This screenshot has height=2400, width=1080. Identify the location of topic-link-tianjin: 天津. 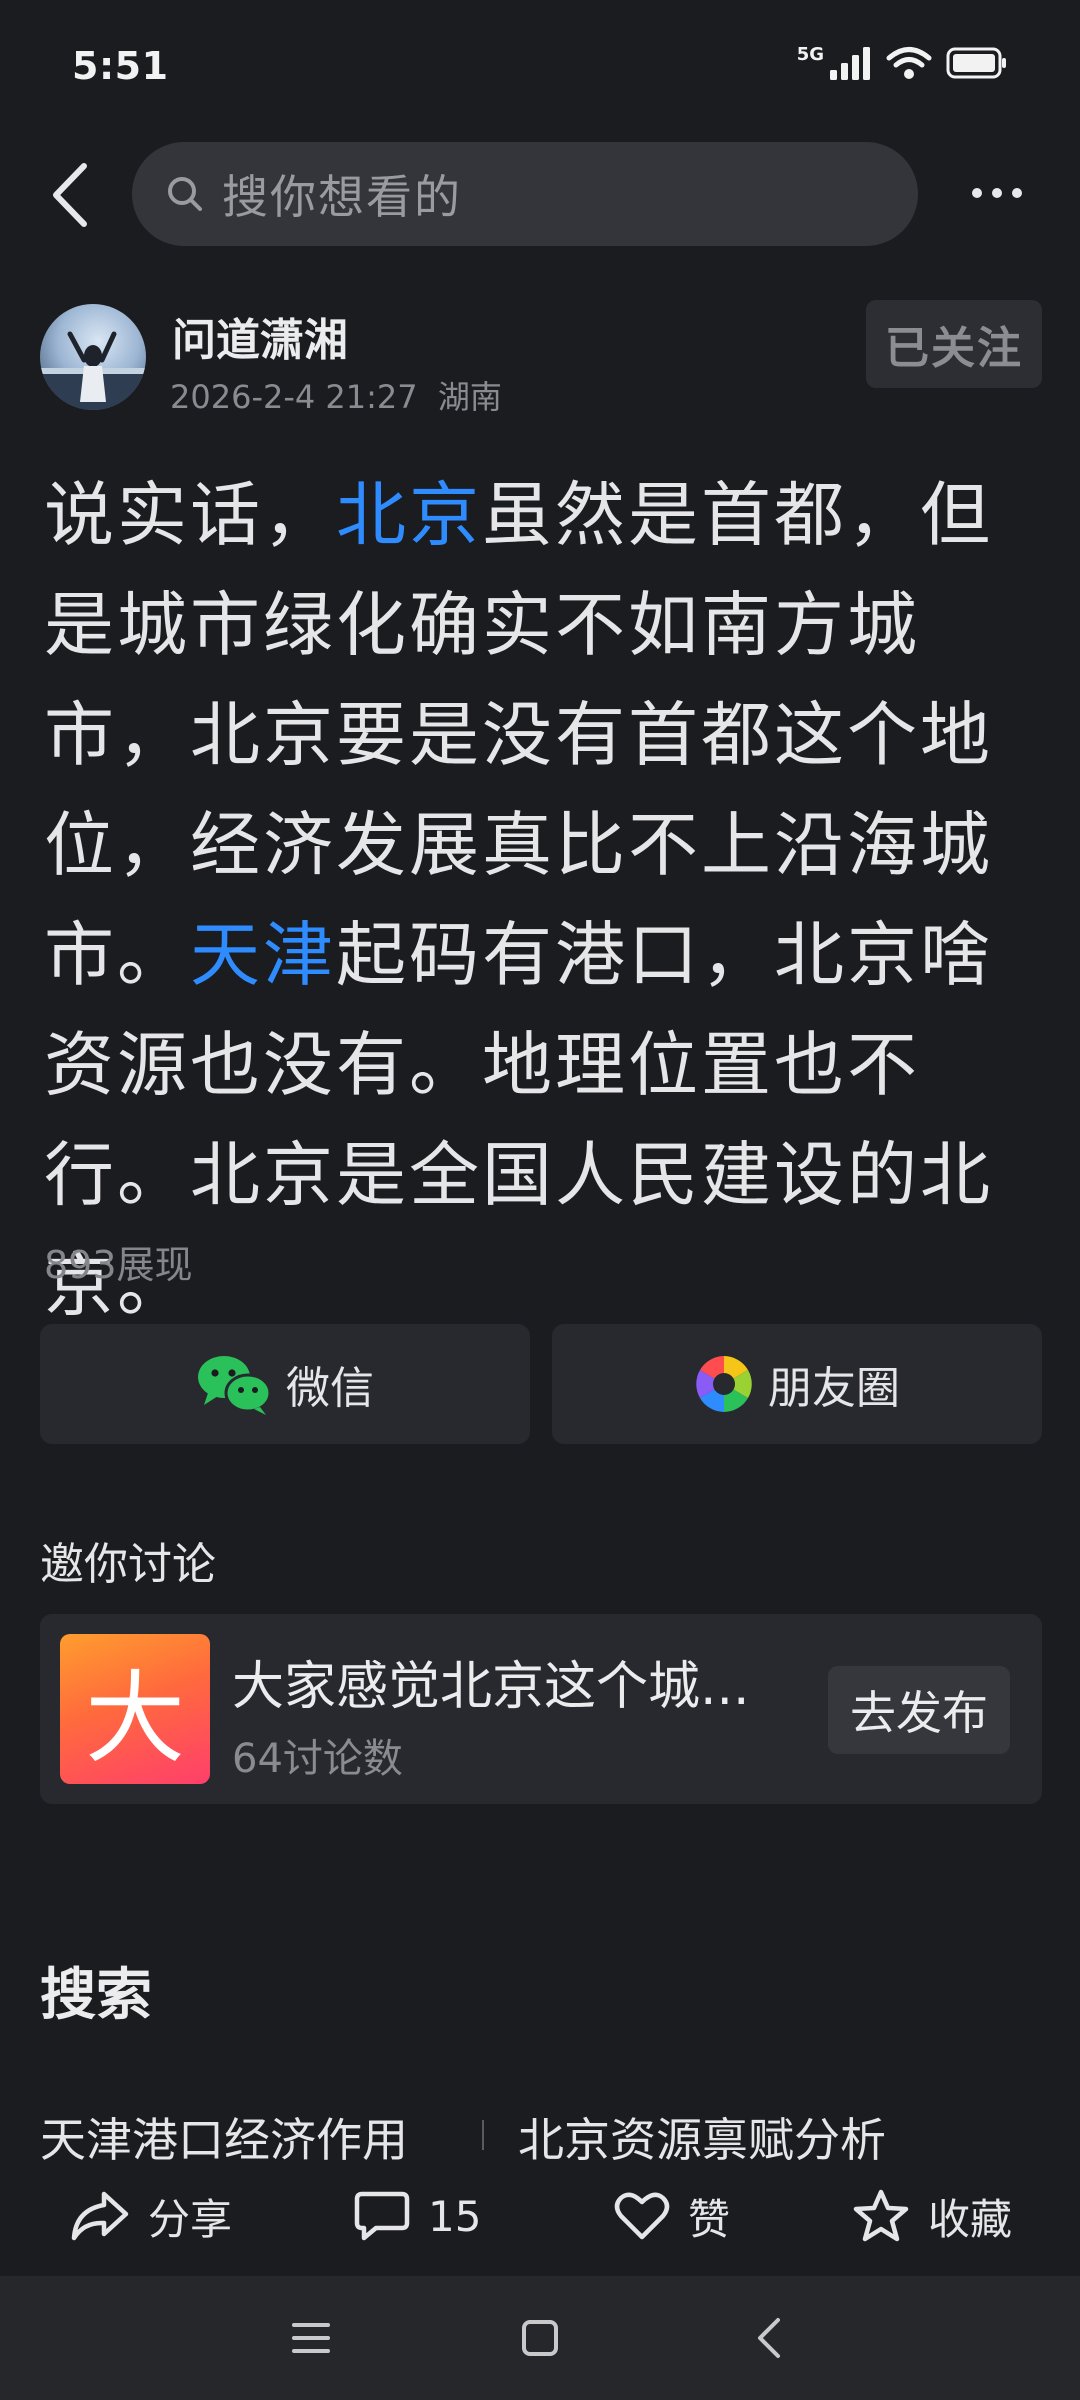
(263, 955).